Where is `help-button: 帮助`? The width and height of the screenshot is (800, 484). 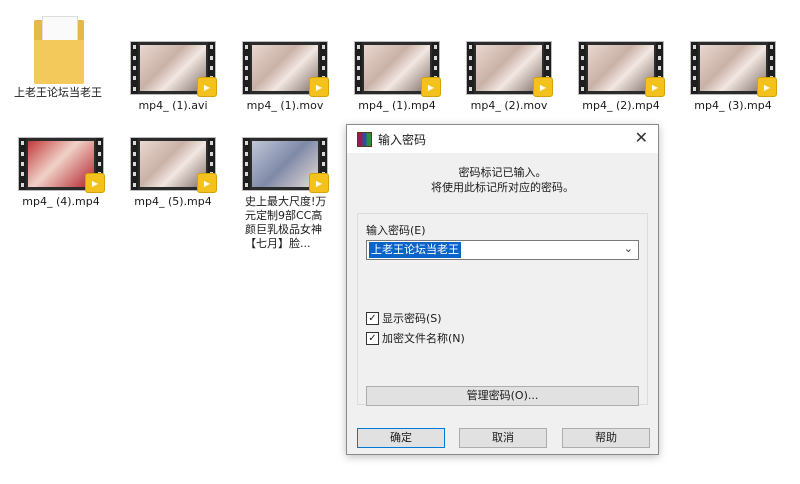
help-button: 帮助 is located at coordinates (606, 438).